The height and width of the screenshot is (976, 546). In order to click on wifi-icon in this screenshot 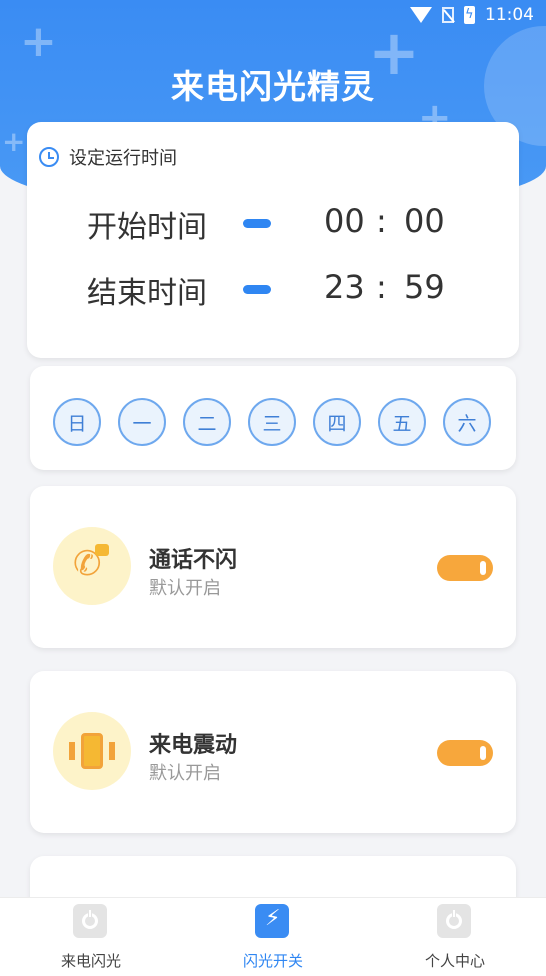, I will do `click(421, 15)`.